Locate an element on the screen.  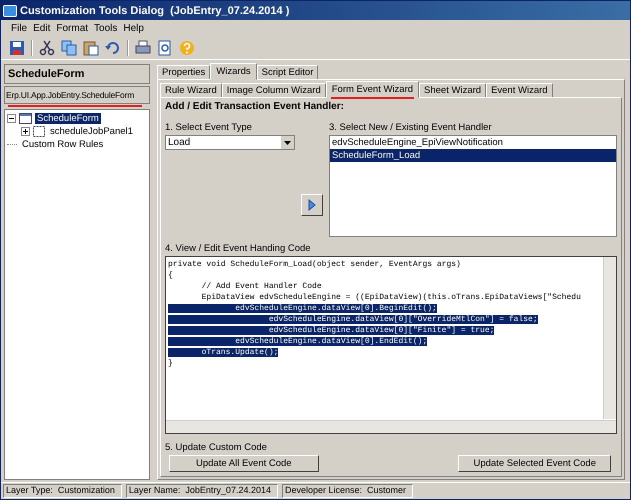
tab: Wizards is located at coordinates (233, 71).